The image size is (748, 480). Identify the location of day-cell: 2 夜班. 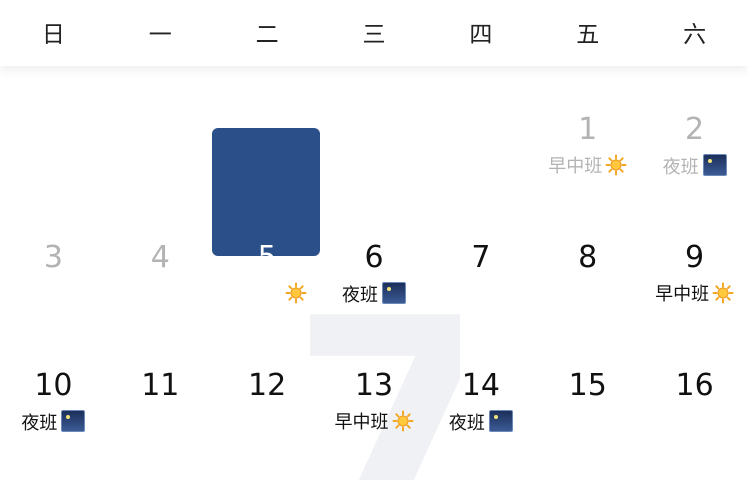
(694, 130).